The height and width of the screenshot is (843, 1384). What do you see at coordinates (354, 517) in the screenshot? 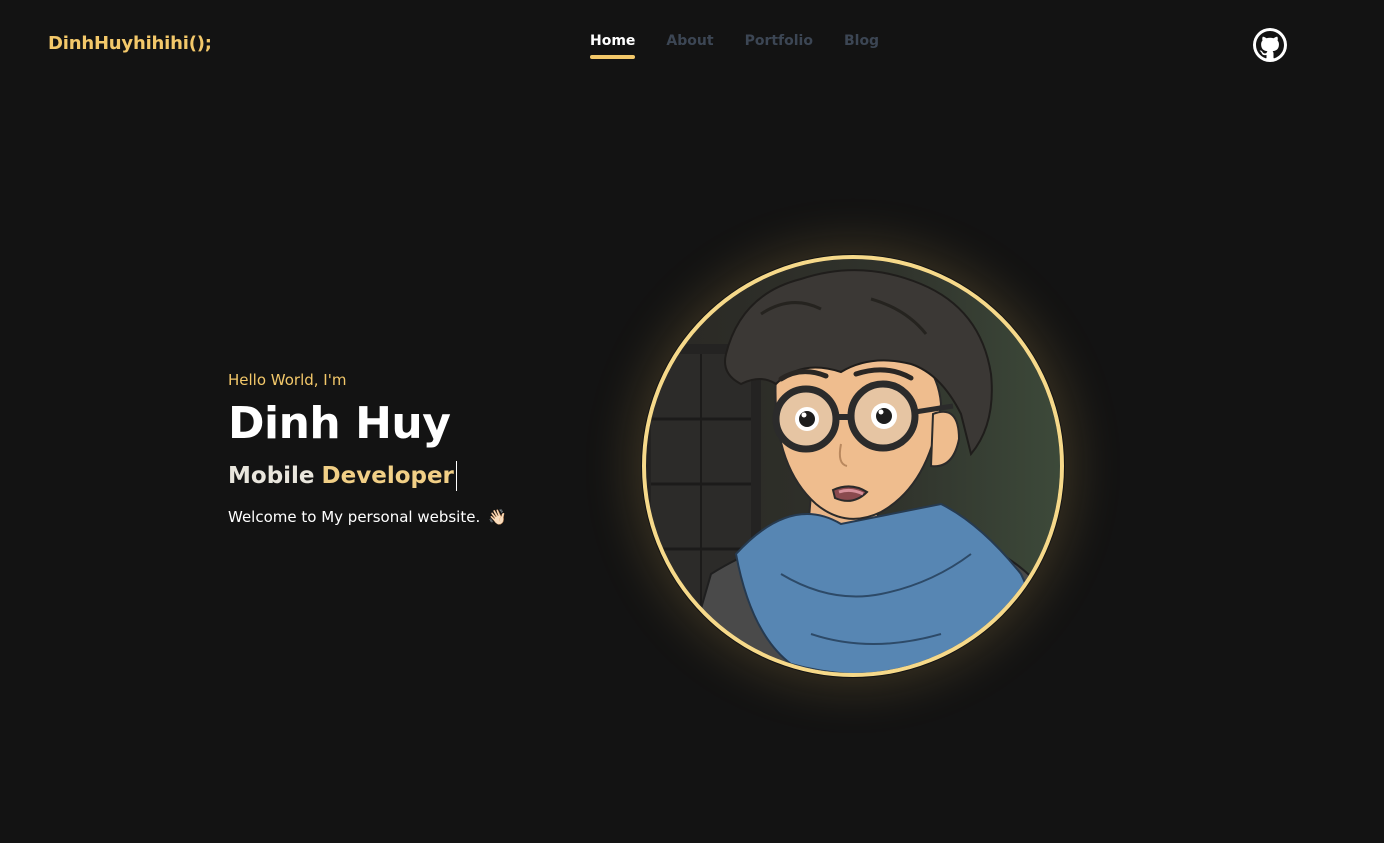
I see `welcome-text: Welcome to My personal website.` at bounding box center [354, 517].